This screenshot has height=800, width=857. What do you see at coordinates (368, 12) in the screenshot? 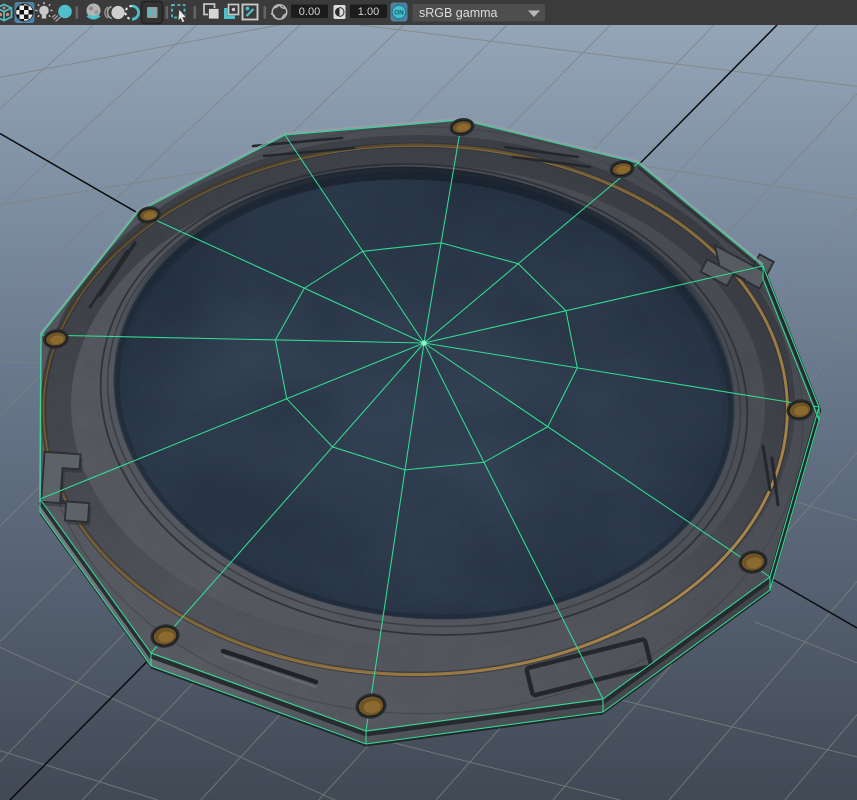
I see `svg-text: 1.00` at bounding box center [368, 12].